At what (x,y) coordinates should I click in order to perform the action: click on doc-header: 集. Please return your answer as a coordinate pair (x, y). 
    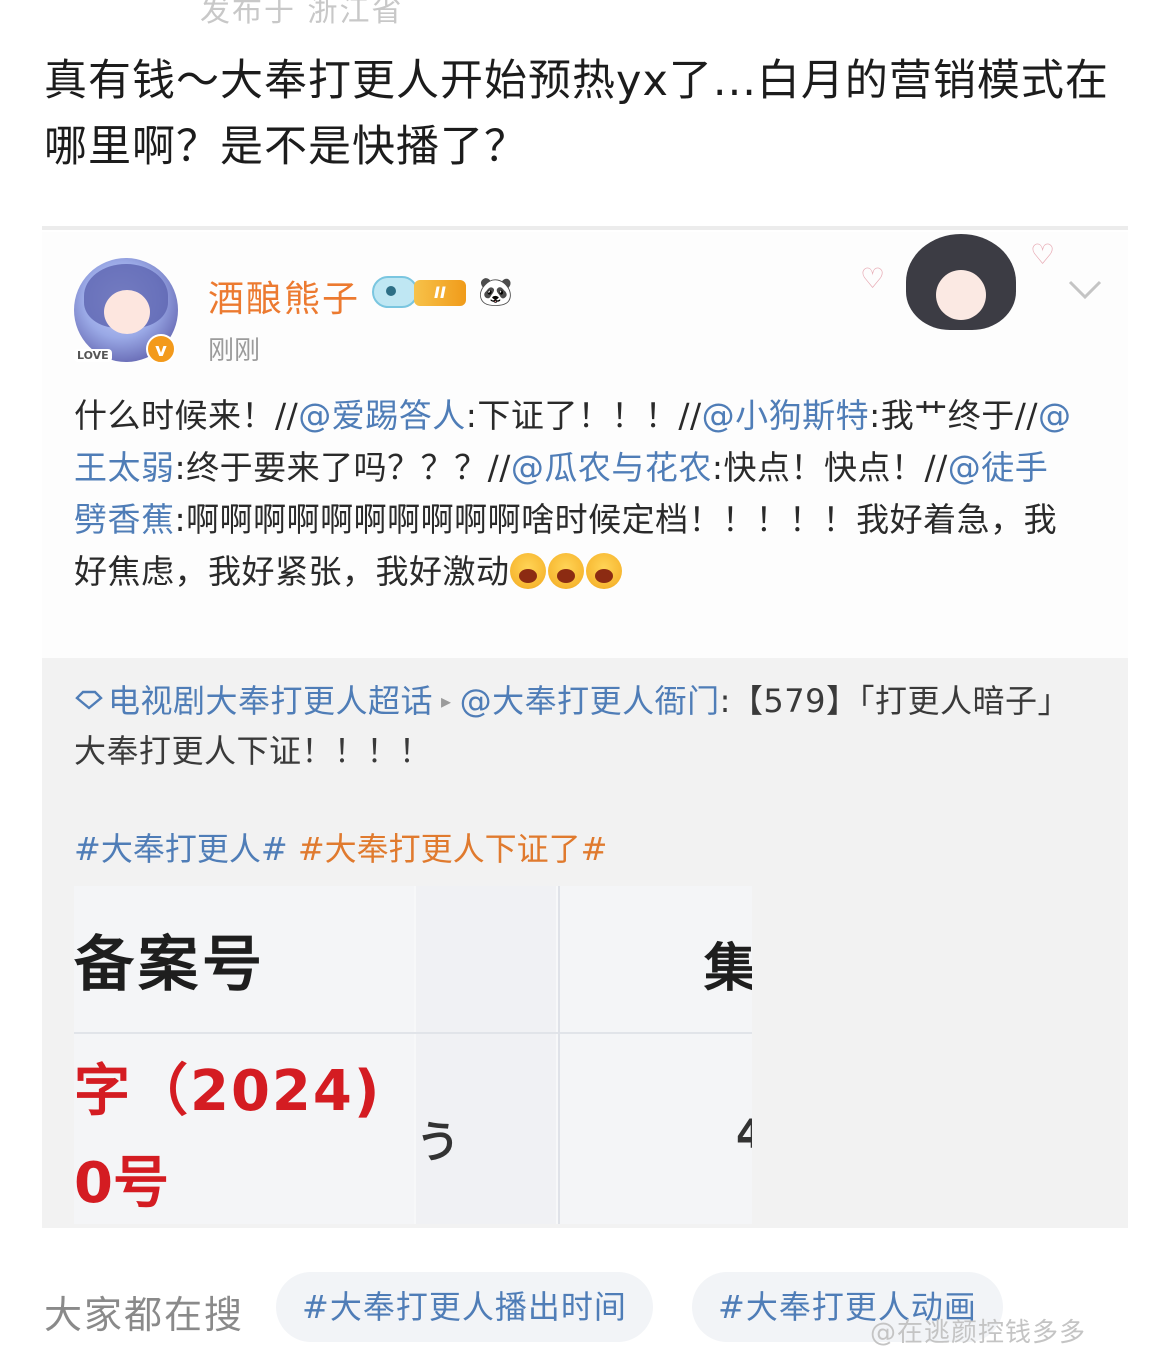
    Looking at the image, I should click on (728, 969).